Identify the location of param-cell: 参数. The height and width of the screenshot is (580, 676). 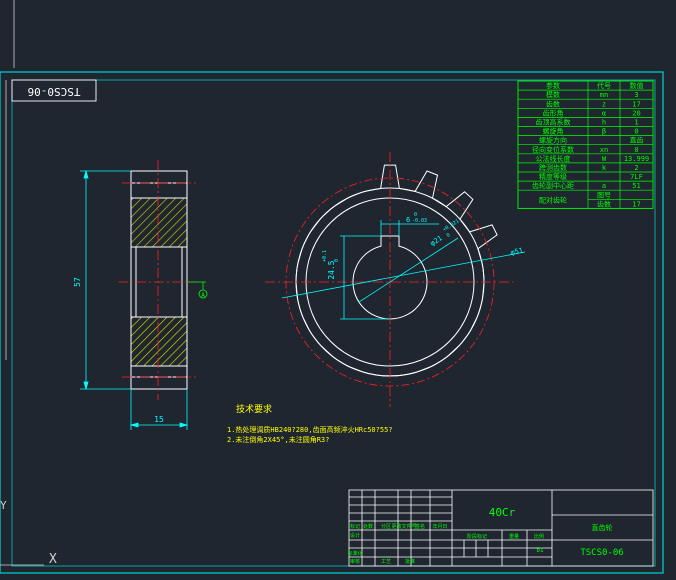
(553, 85).